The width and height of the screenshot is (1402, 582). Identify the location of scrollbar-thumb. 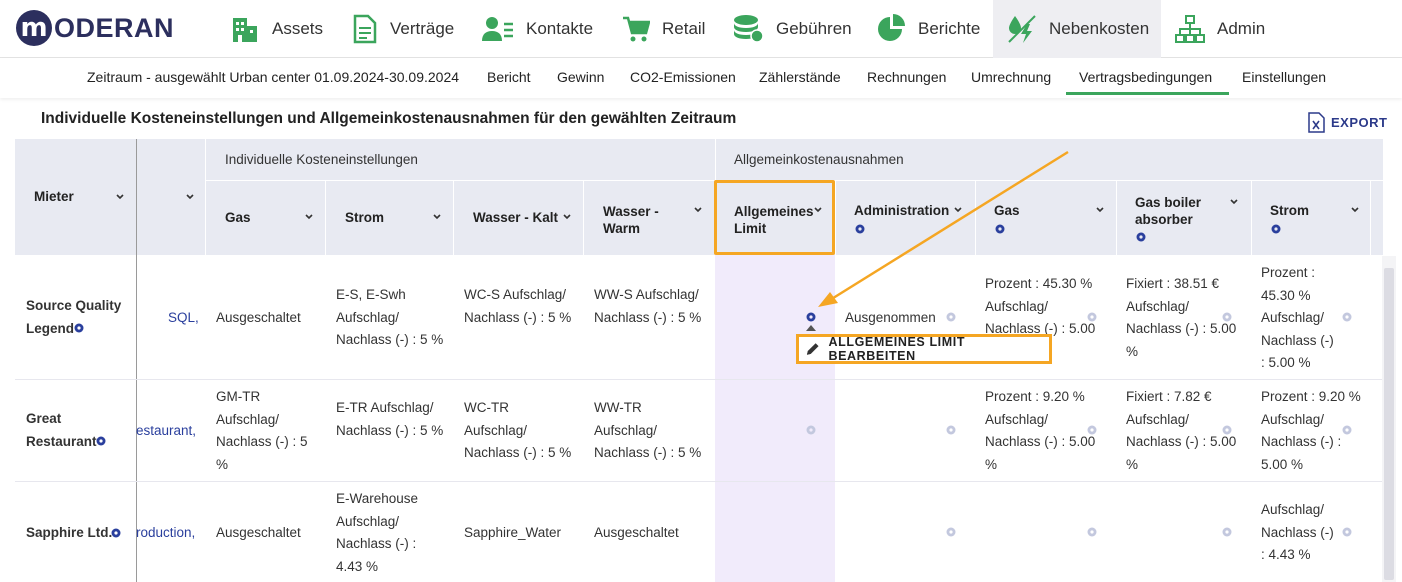
(1389, 424).